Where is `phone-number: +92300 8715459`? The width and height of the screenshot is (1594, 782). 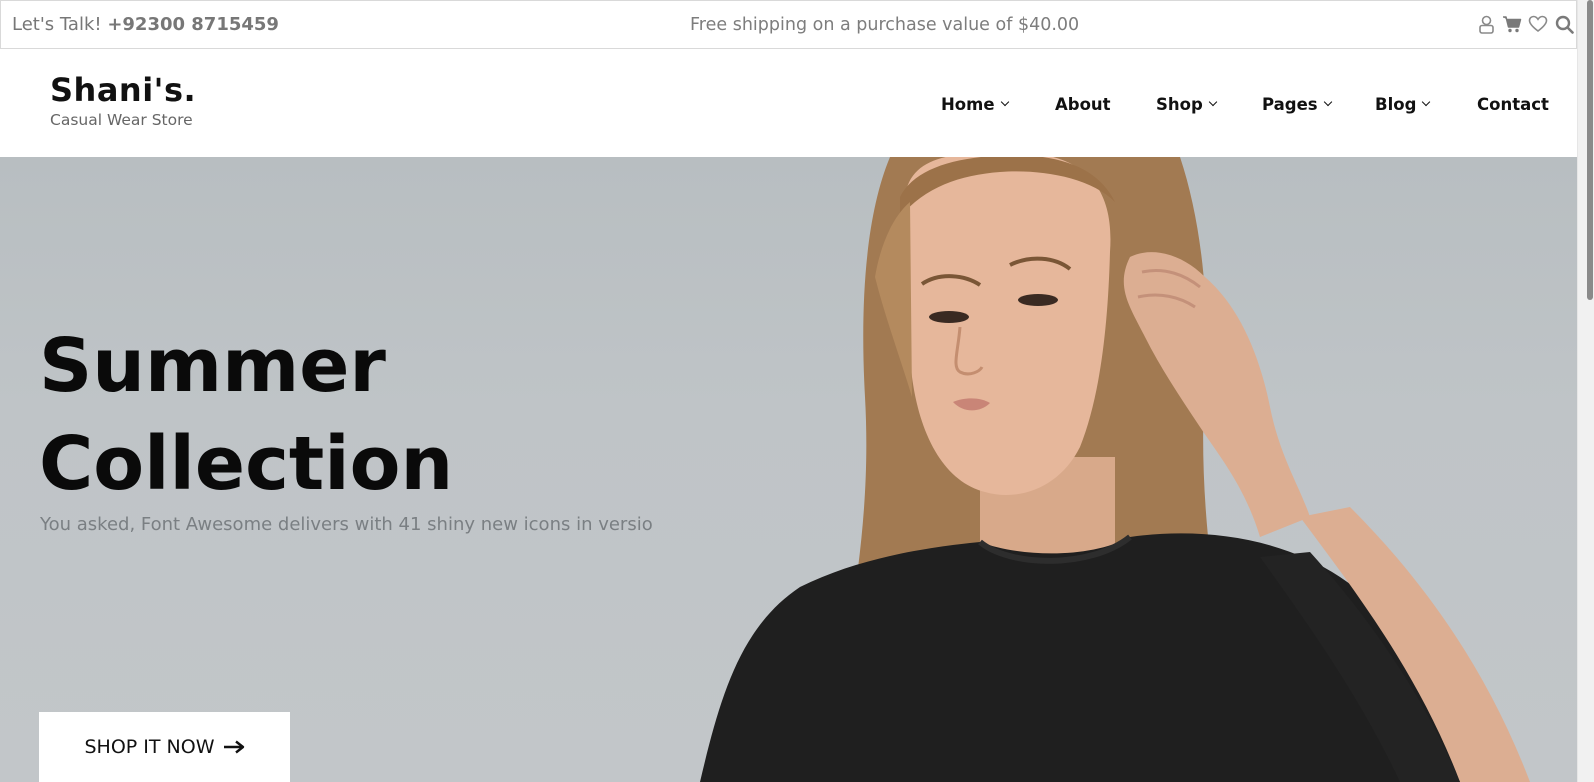
phone-number: +92300 8715459 is located at coordinates (193, 24).